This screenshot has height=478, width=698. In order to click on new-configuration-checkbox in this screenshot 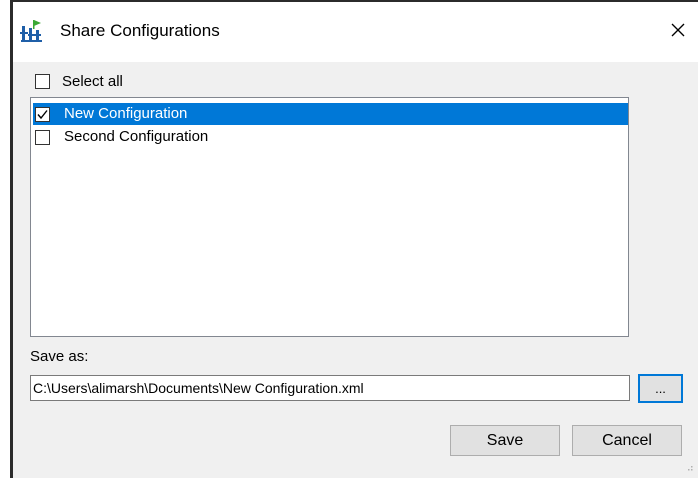, I will do `click(42, 114)`.